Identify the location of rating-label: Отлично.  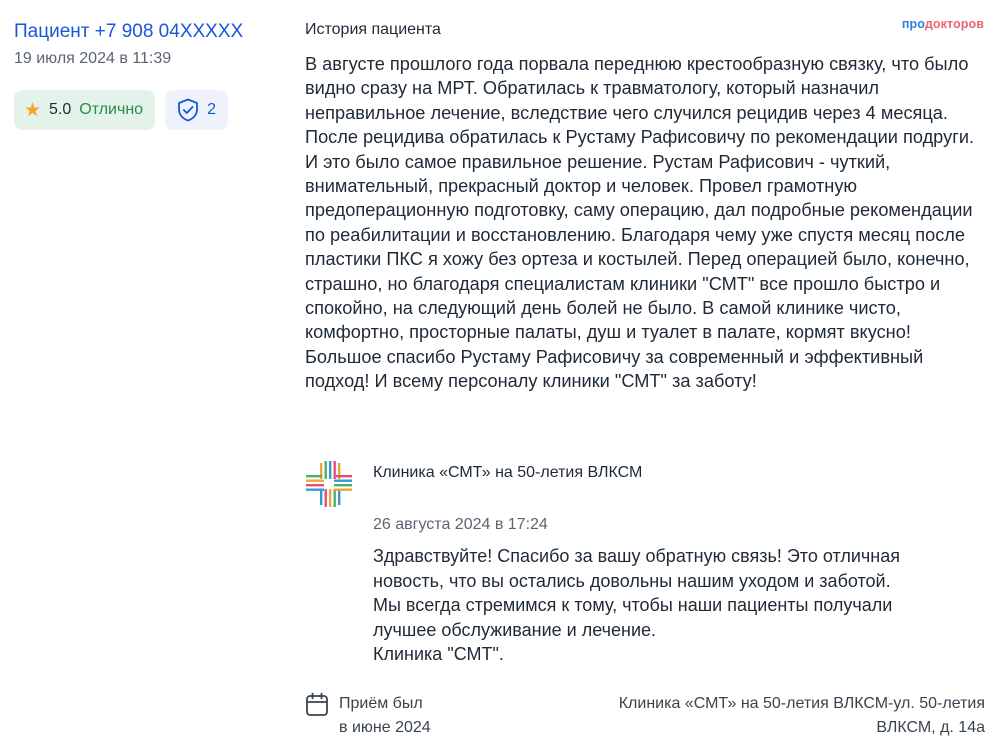
(111, 109).